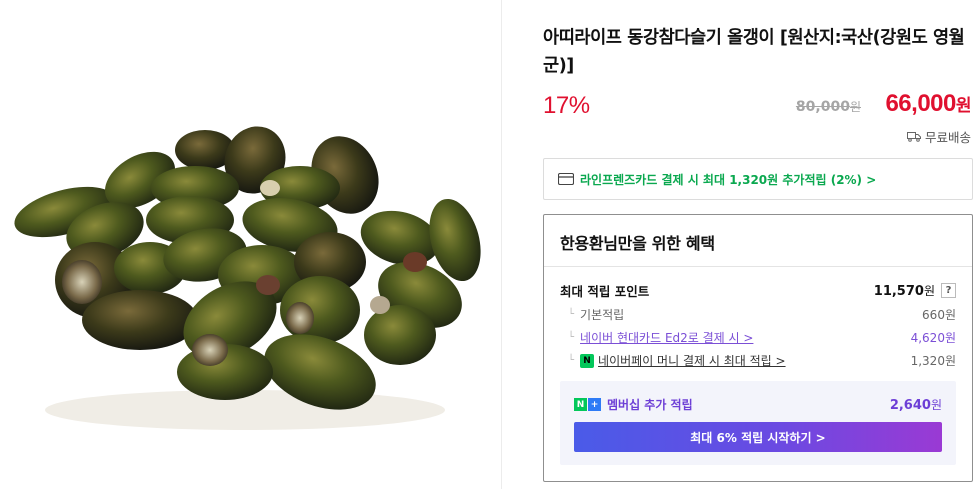  Describe the element at coordinates (933, 338) in the screenshot. I see `benefit-item-value: 4,620원` at that location.